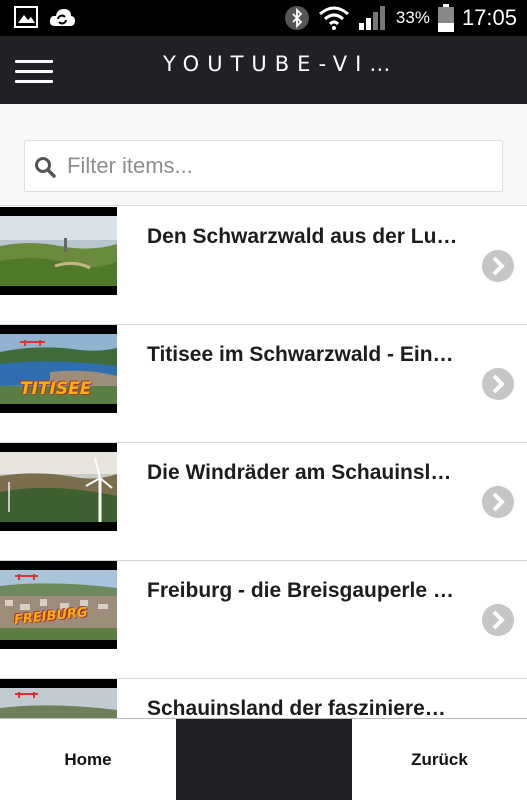 Image resolution: width=527 pixels, height=800 pixels. I want to click on battery-icon, so click(445, 18).